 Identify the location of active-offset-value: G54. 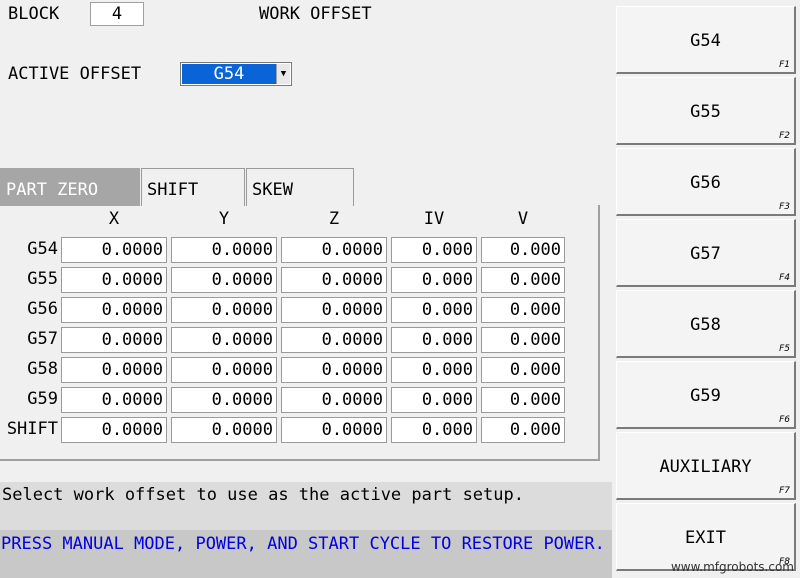
(229, 74).